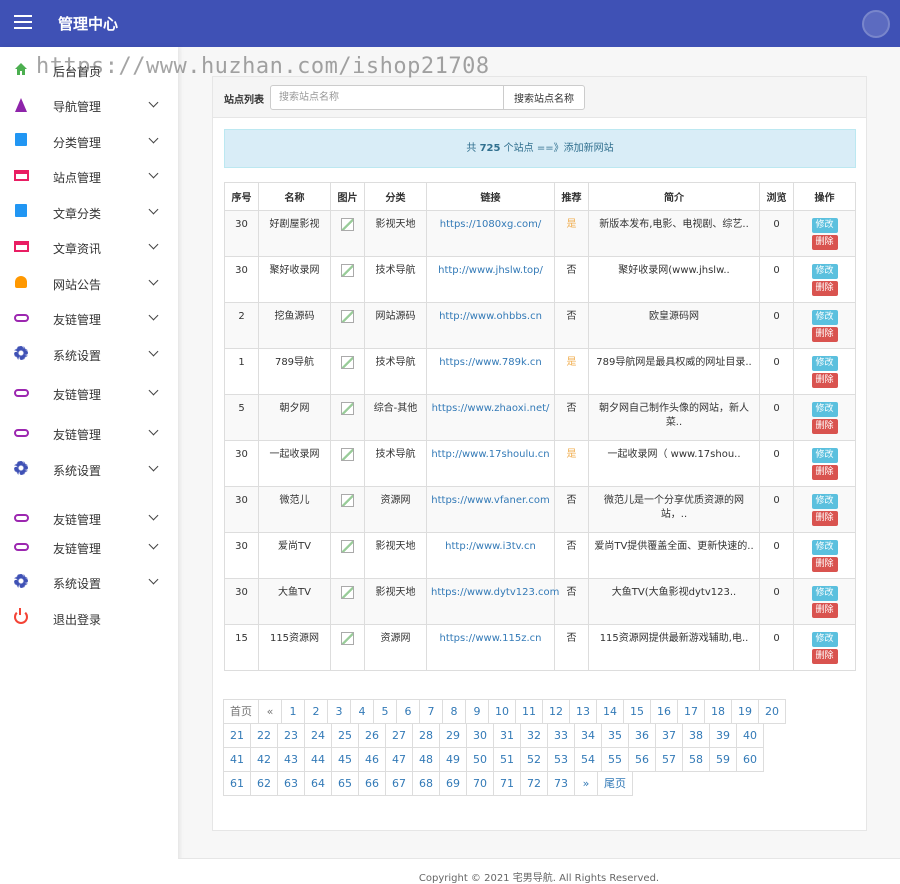 Image resolution: width=900 pixels, height=884 pixels. I want to click on page-link: 12, so click(556, 711).